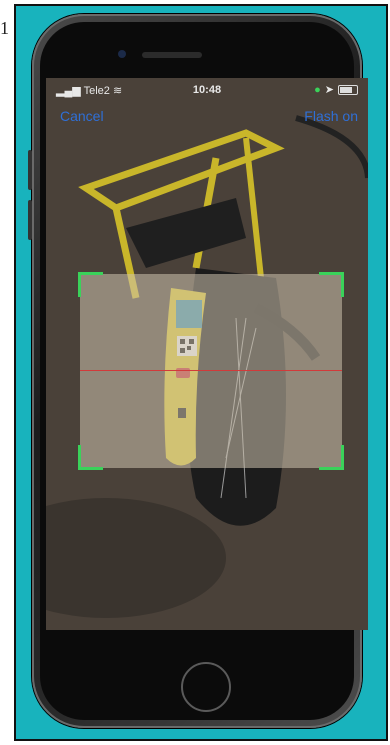  What do you see at coordinates (331, 284) in the screenshot?
I see `scan-corner-top-right` at bounding box center [331, 284].